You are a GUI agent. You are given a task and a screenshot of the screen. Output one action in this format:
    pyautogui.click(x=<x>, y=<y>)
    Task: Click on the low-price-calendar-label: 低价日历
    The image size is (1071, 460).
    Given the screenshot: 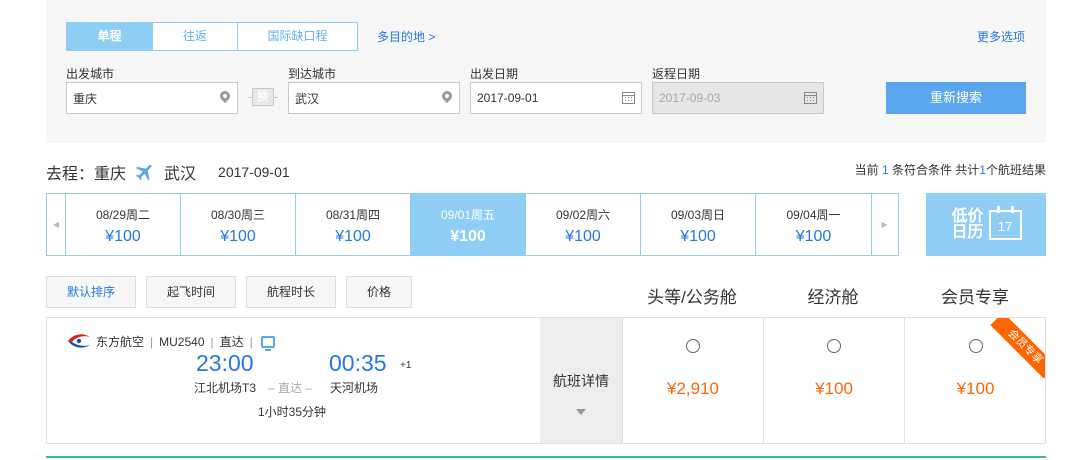 What is the action you would take?
    pyautogui.click(x=967, y=224)
    